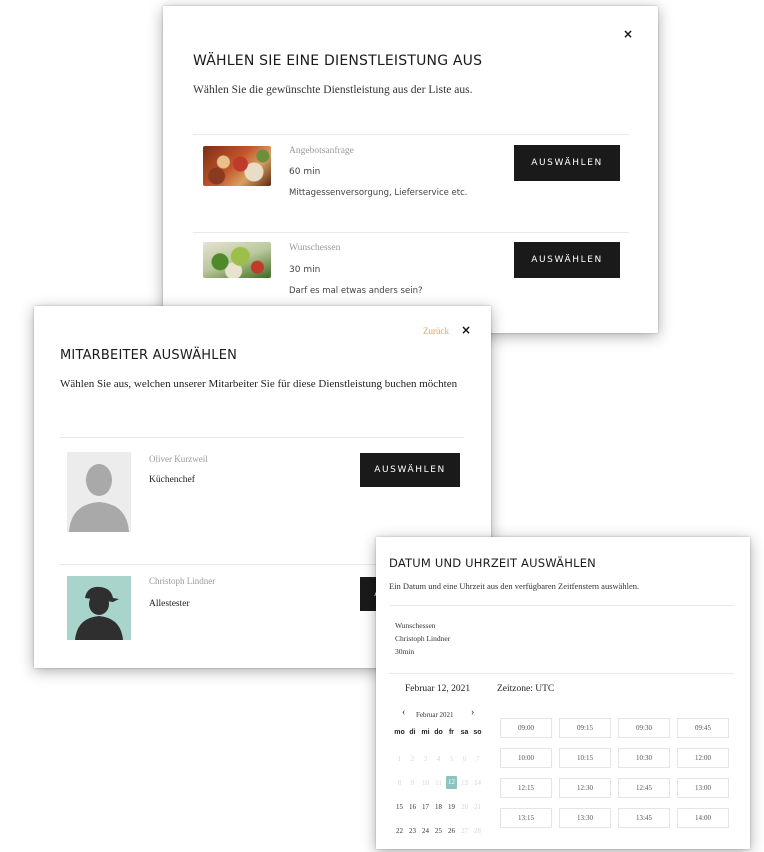  Describe the element at coordinates (644, 788) in the screenshot. I see `time-slot: 12:45` at that location.